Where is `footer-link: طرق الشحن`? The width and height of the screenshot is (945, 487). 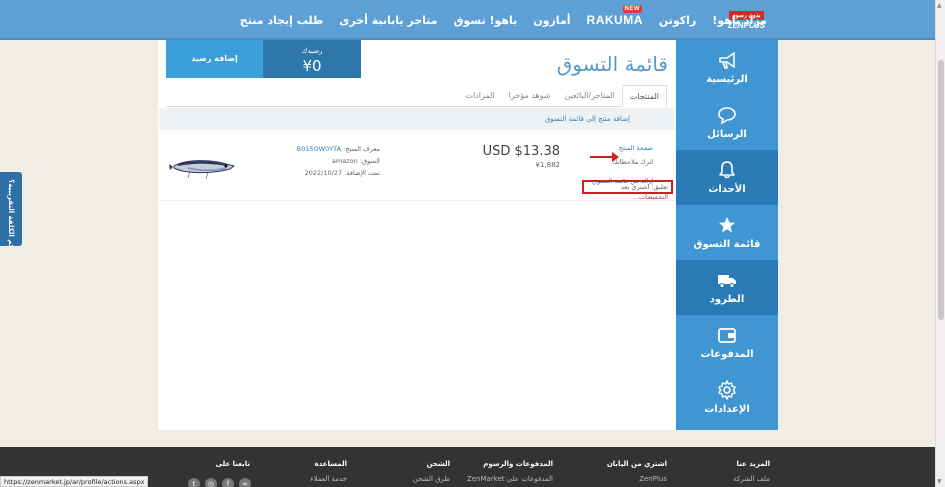 footer-link: طرق الشحن is located at coordinates (431, 479).